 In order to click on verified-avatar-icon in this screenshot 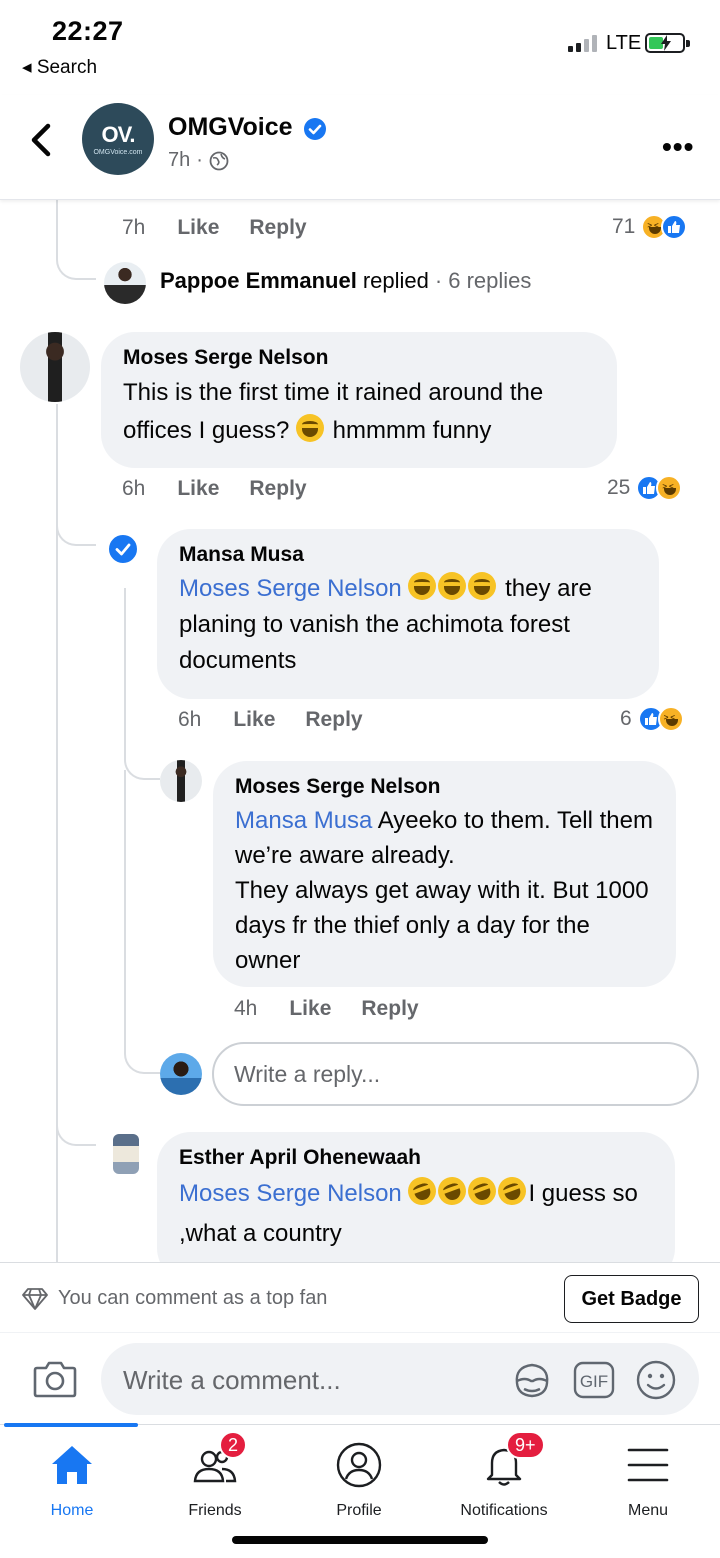, I will do `click(123, 549)`.